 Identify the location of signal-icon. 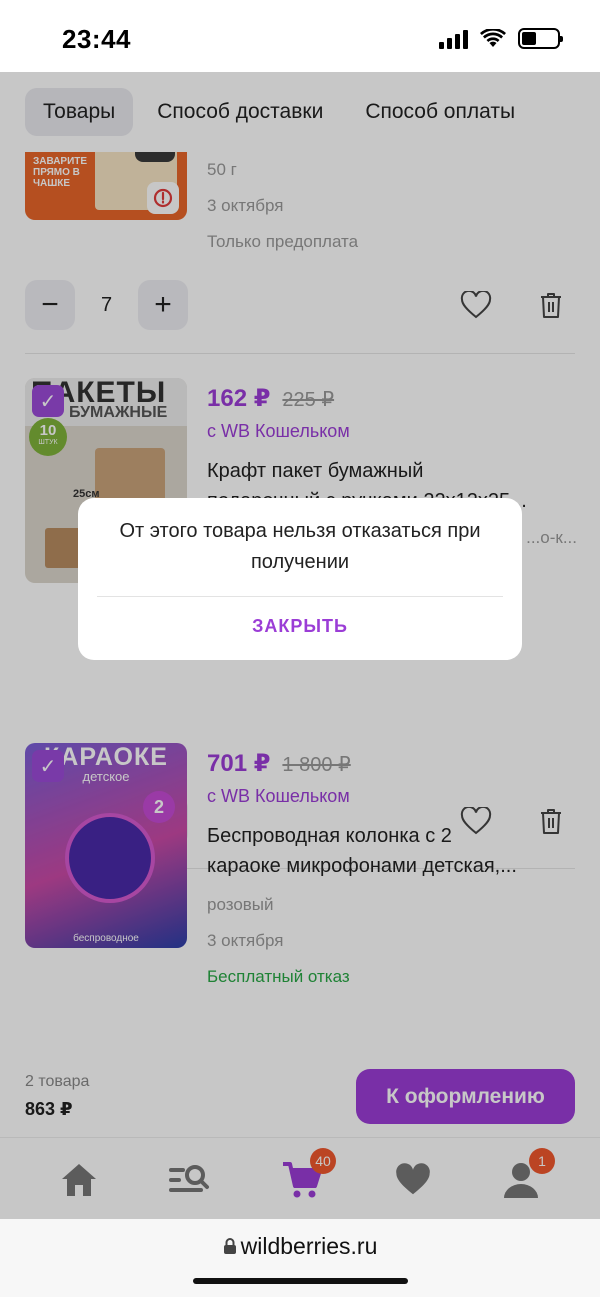
(453, 39).